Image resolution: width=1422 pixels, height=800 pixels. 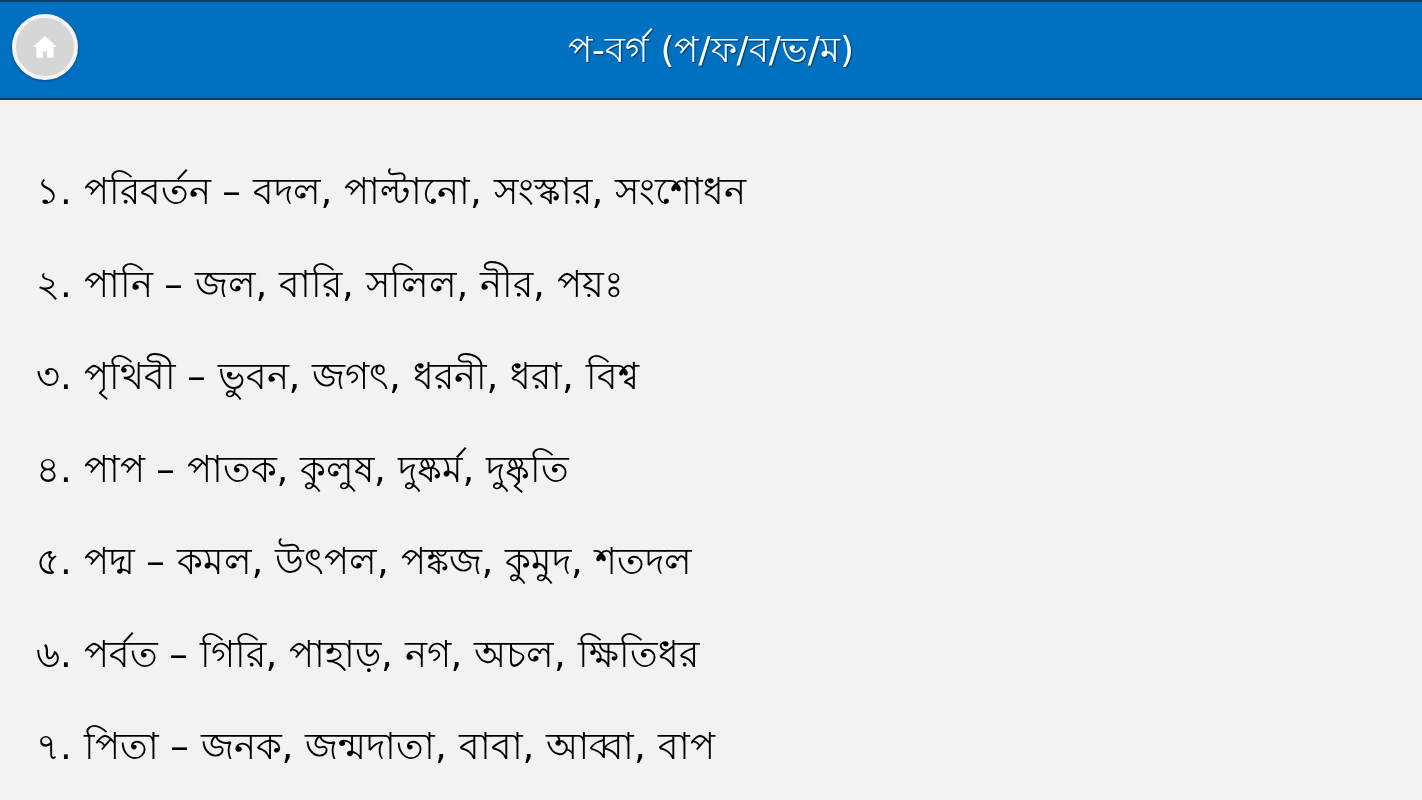 I want to click on screen-title: প-বর্গ (প/ফ/ব/ভ/ম), so click(x=710, y=49).